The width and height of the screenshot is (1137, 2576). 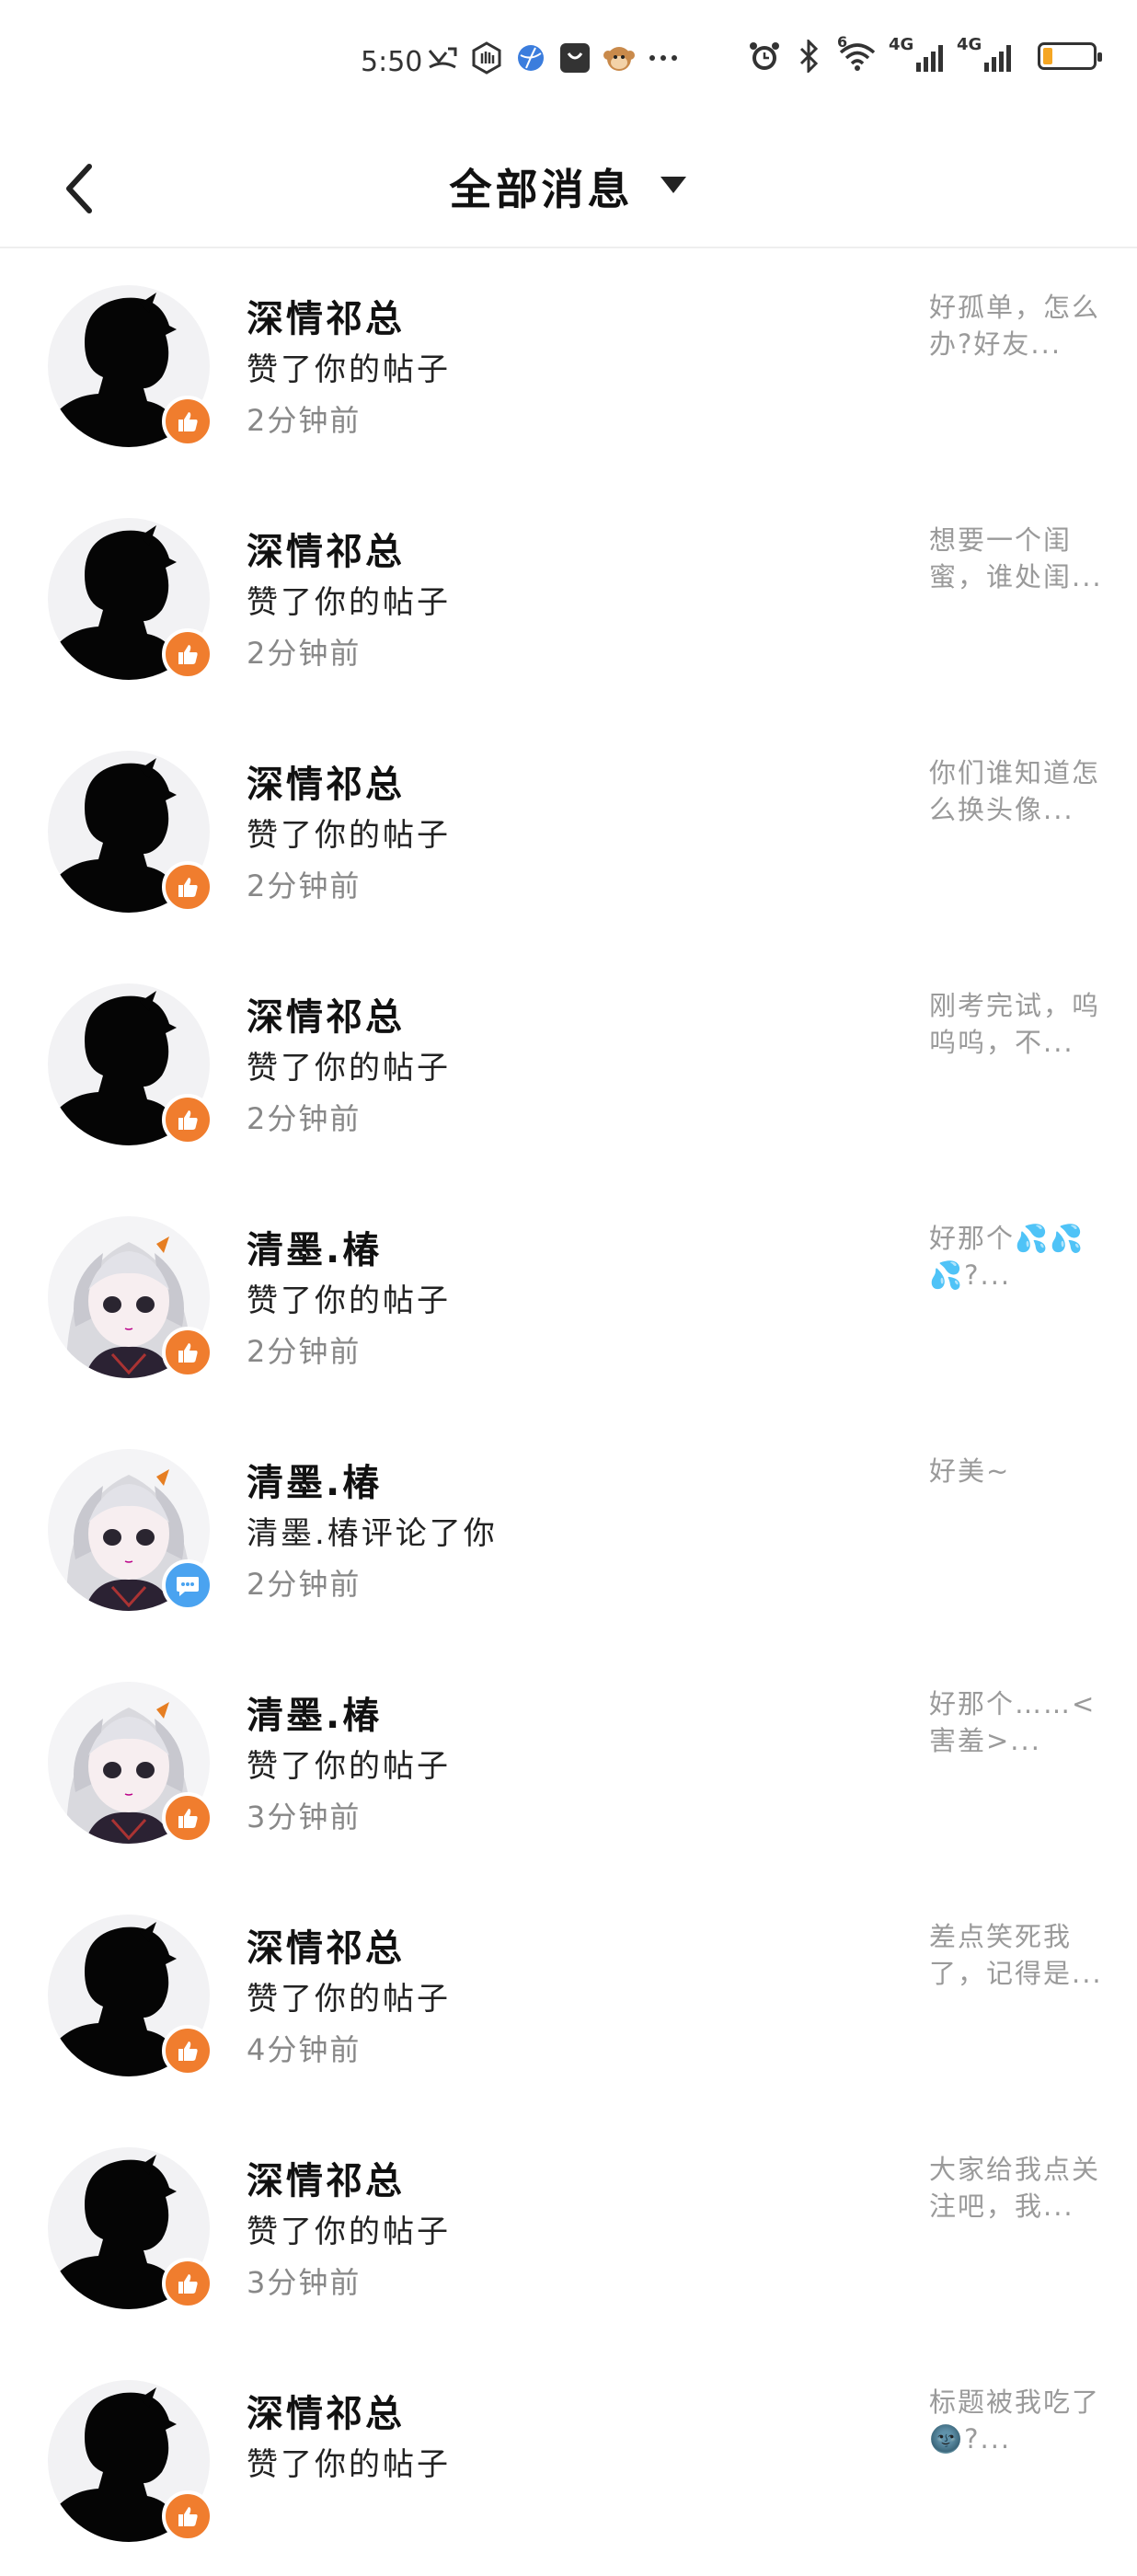 What do you see at coordinates (530, 57) in the screenshot?
I see `globe-icon` at bounding box center [530, 57].